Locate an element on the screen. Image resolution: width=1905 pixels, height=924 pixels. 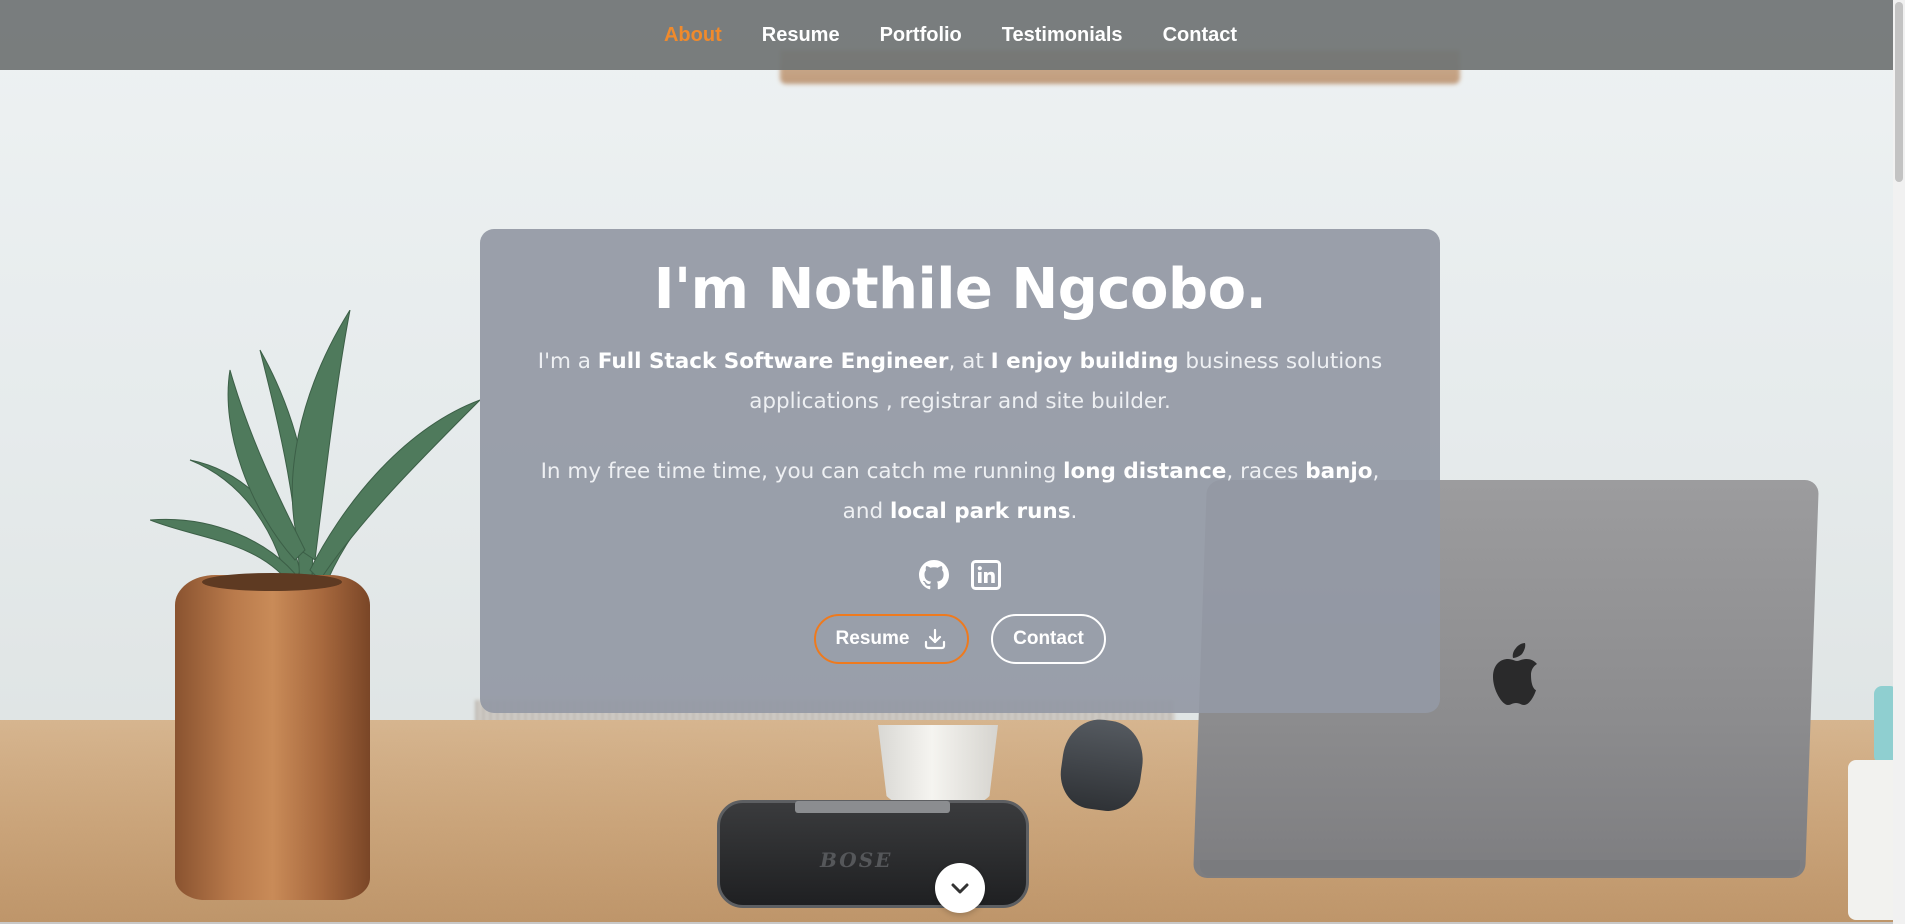
contact-button-label: Contact is located at coordinates (1048, 639).